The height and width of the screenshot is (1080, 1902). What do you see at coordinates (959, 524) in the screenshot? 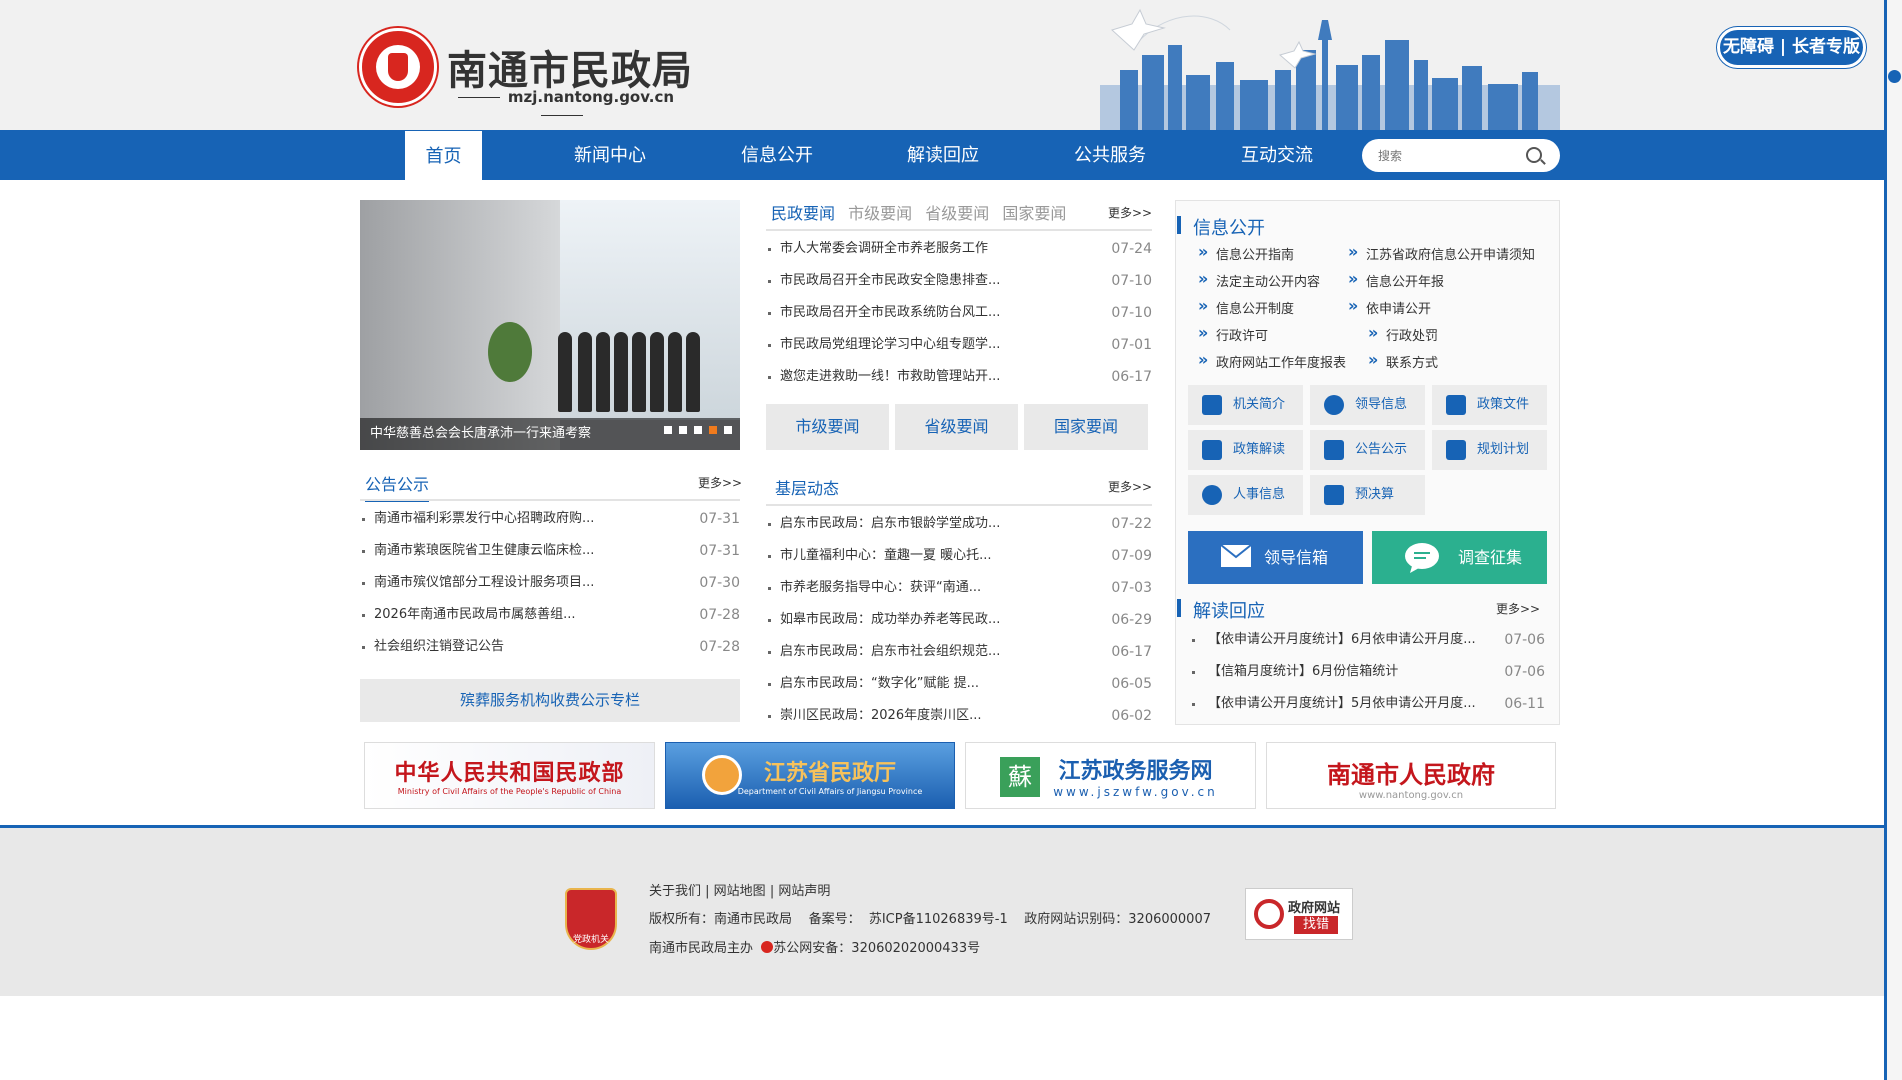
I see `list-item: 启东市民政局：启东市银龄学堂成功... 07-22` at bounding box center [959, 524].